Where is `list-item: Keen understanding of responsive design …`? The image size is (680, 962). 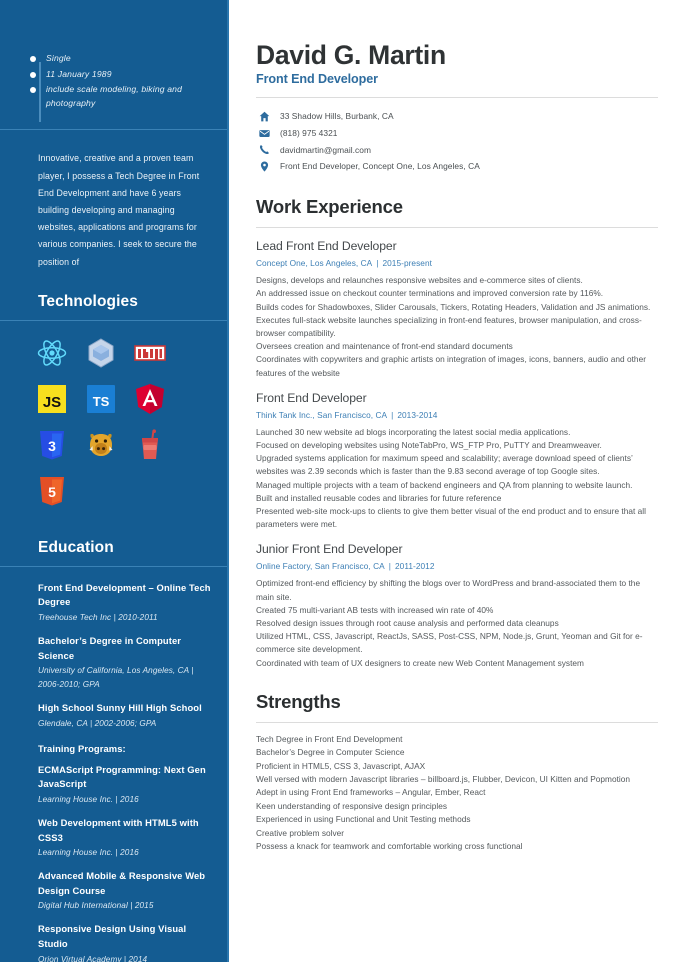
list-item: Keen understanding of responsive design … is located at coordinates (352, 805).